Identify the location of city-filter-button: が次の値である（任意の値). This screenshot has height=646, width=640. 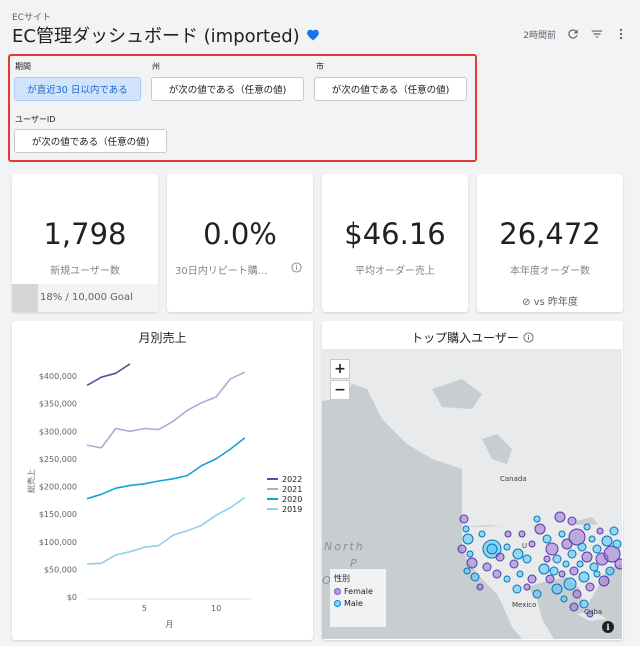
(390, 89).